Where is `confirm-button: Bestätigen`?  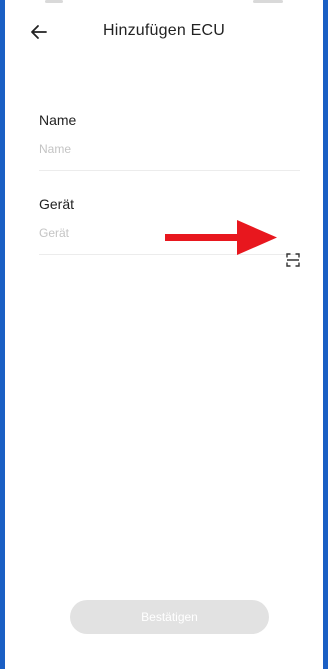 confirm-button: Bestätigen is located at coordinates (169, 617).